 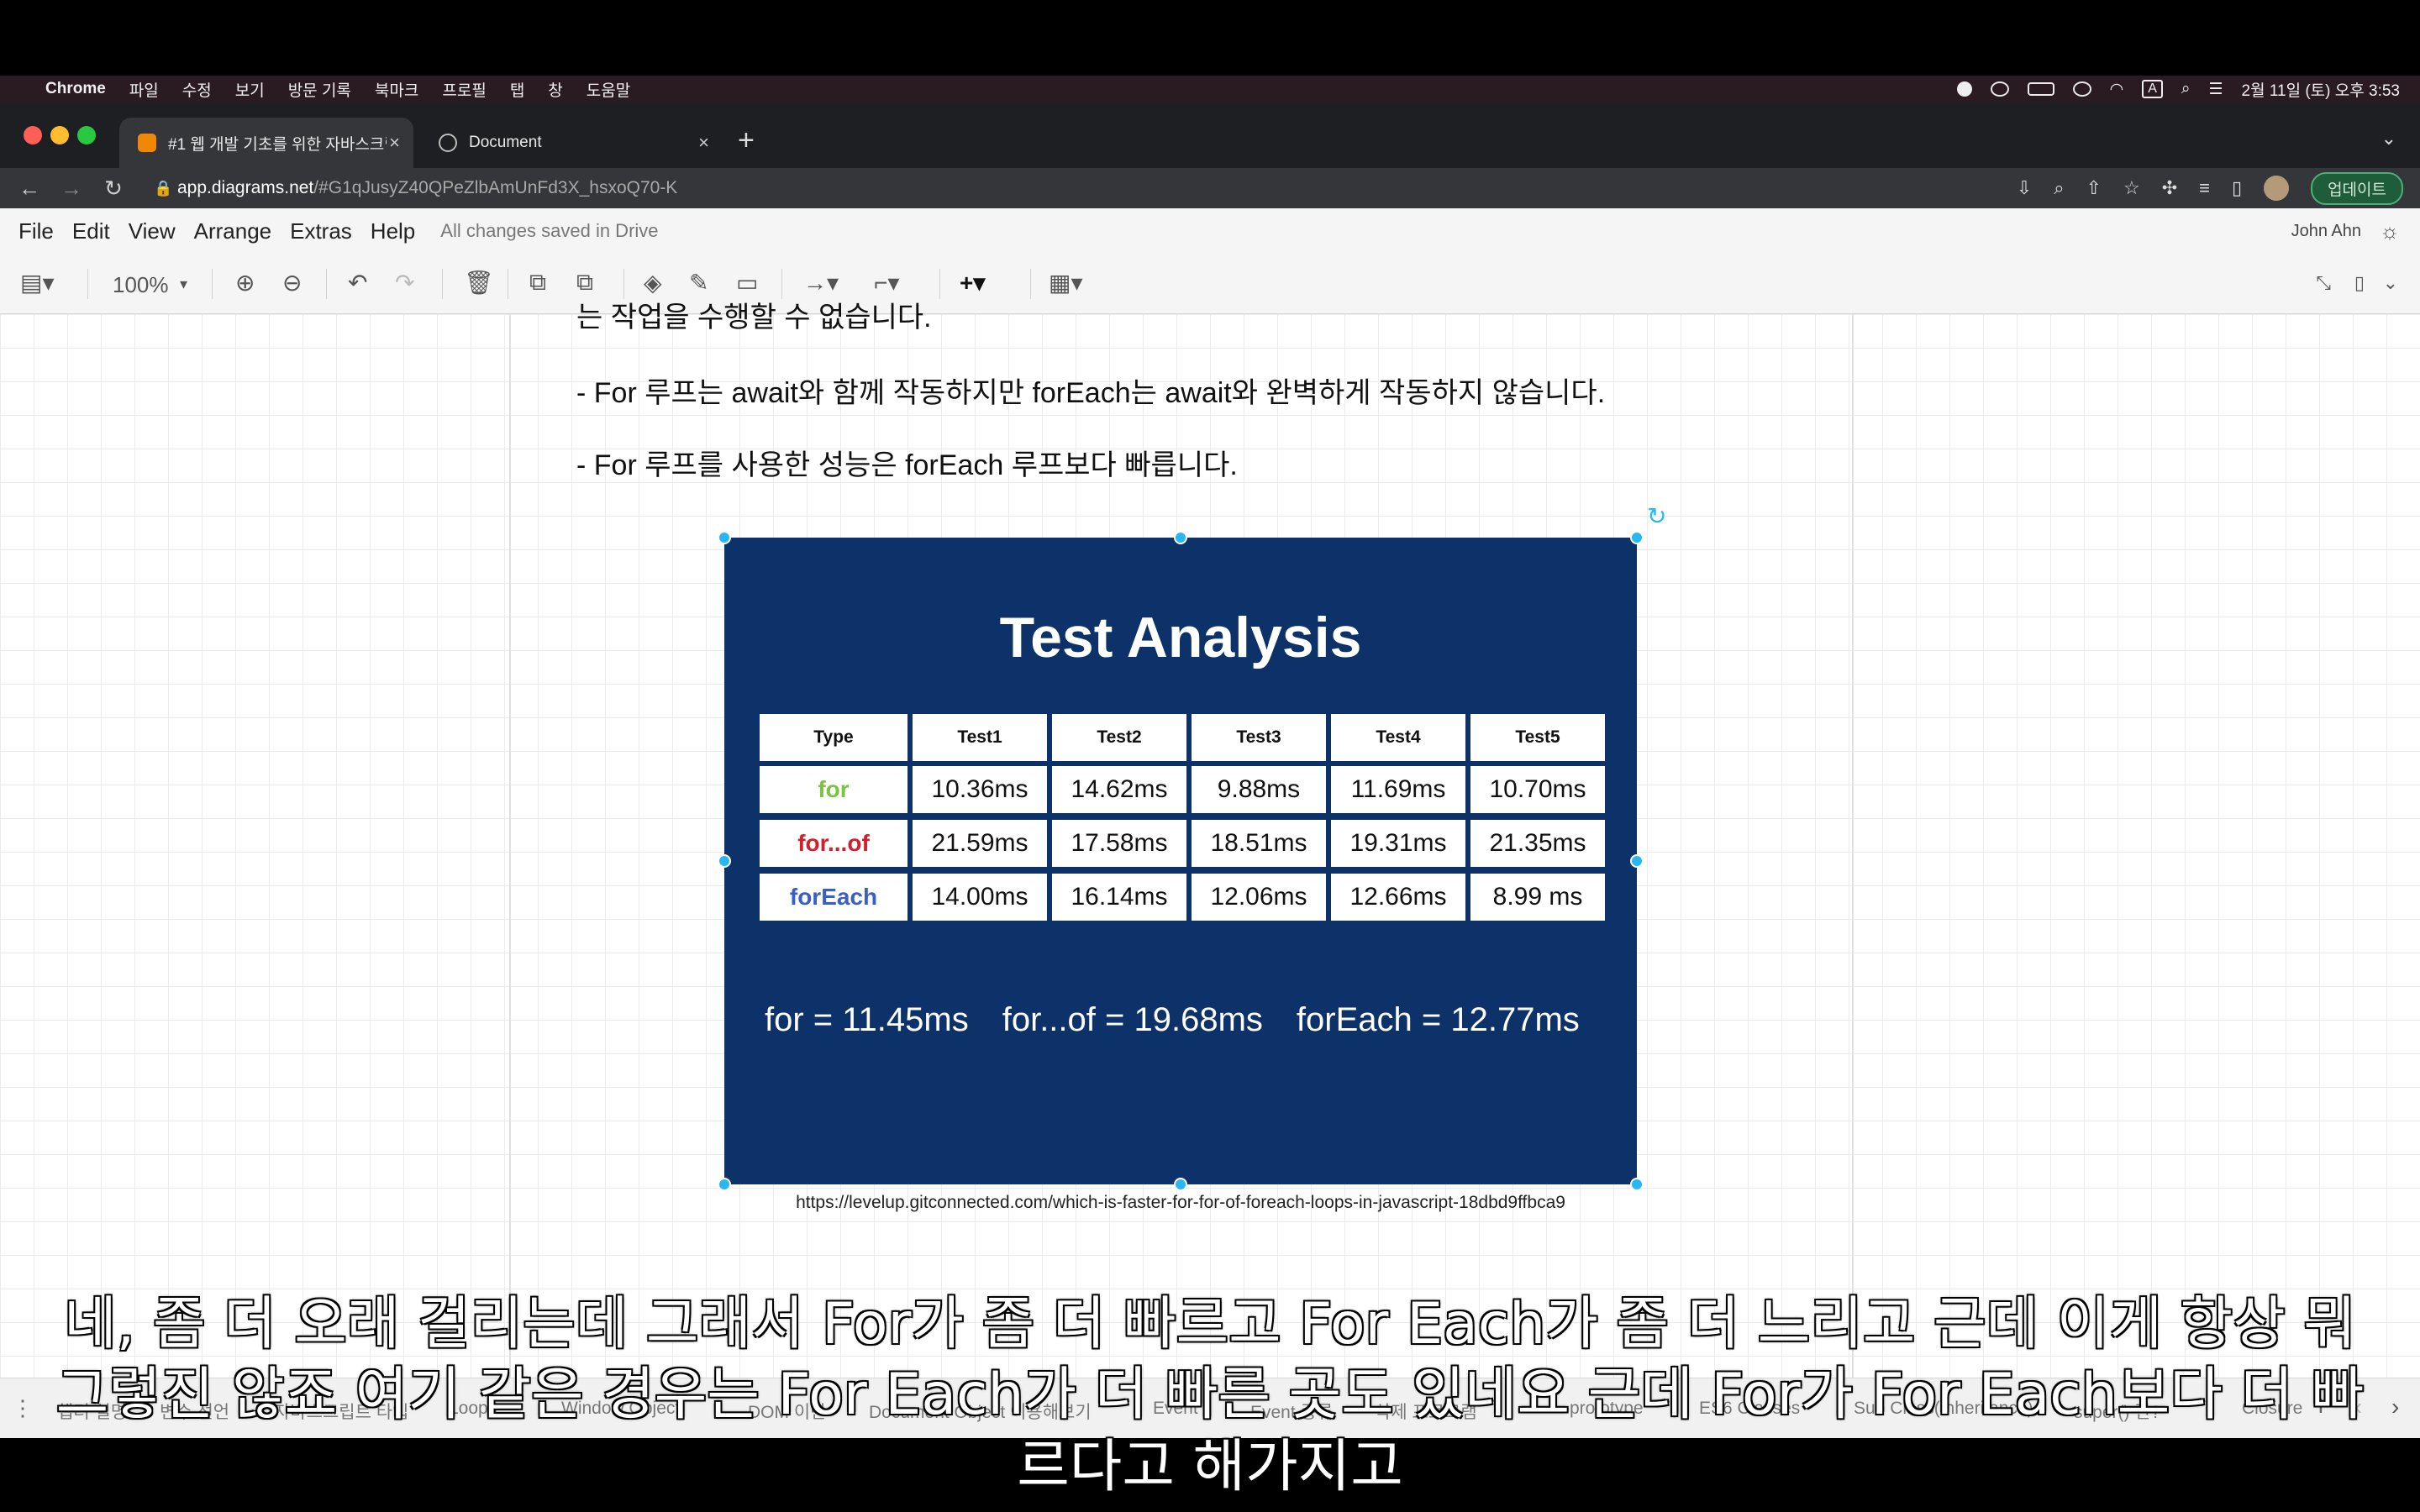 What do you see at coordinates (1398, 897) in the screenshot?
I see `table-value-cell: 12.66ms` at bounding box center [1398, 897].